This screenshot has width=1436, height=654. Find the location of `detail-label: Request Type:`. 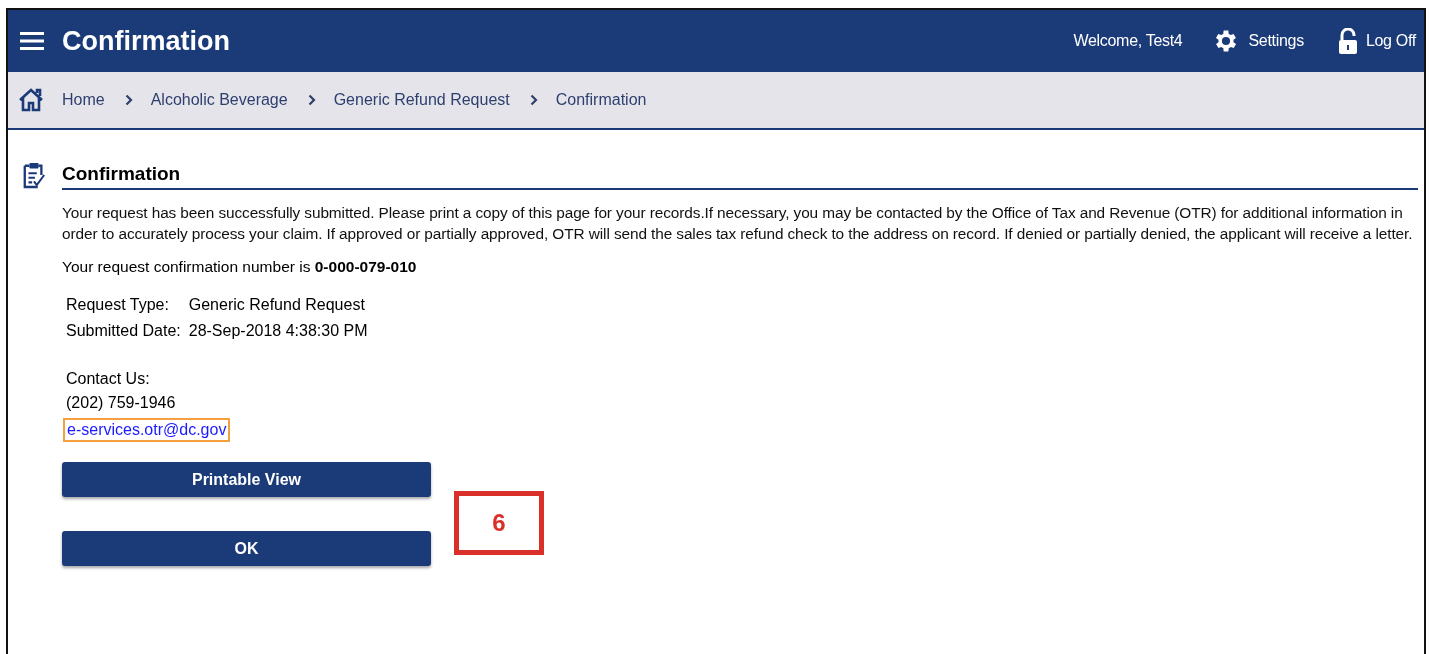

detail-label: Request Type: is located at coordinates (118, 305).